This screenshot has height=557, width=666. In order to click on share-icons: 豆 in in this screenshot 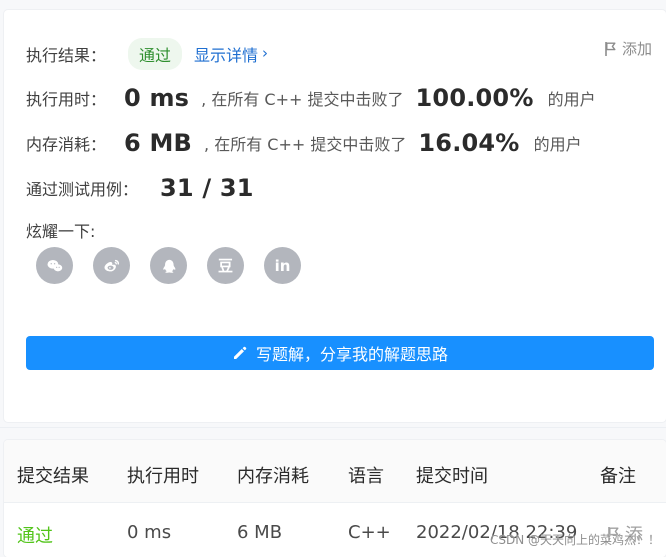, I will do `click(168, 265)`.